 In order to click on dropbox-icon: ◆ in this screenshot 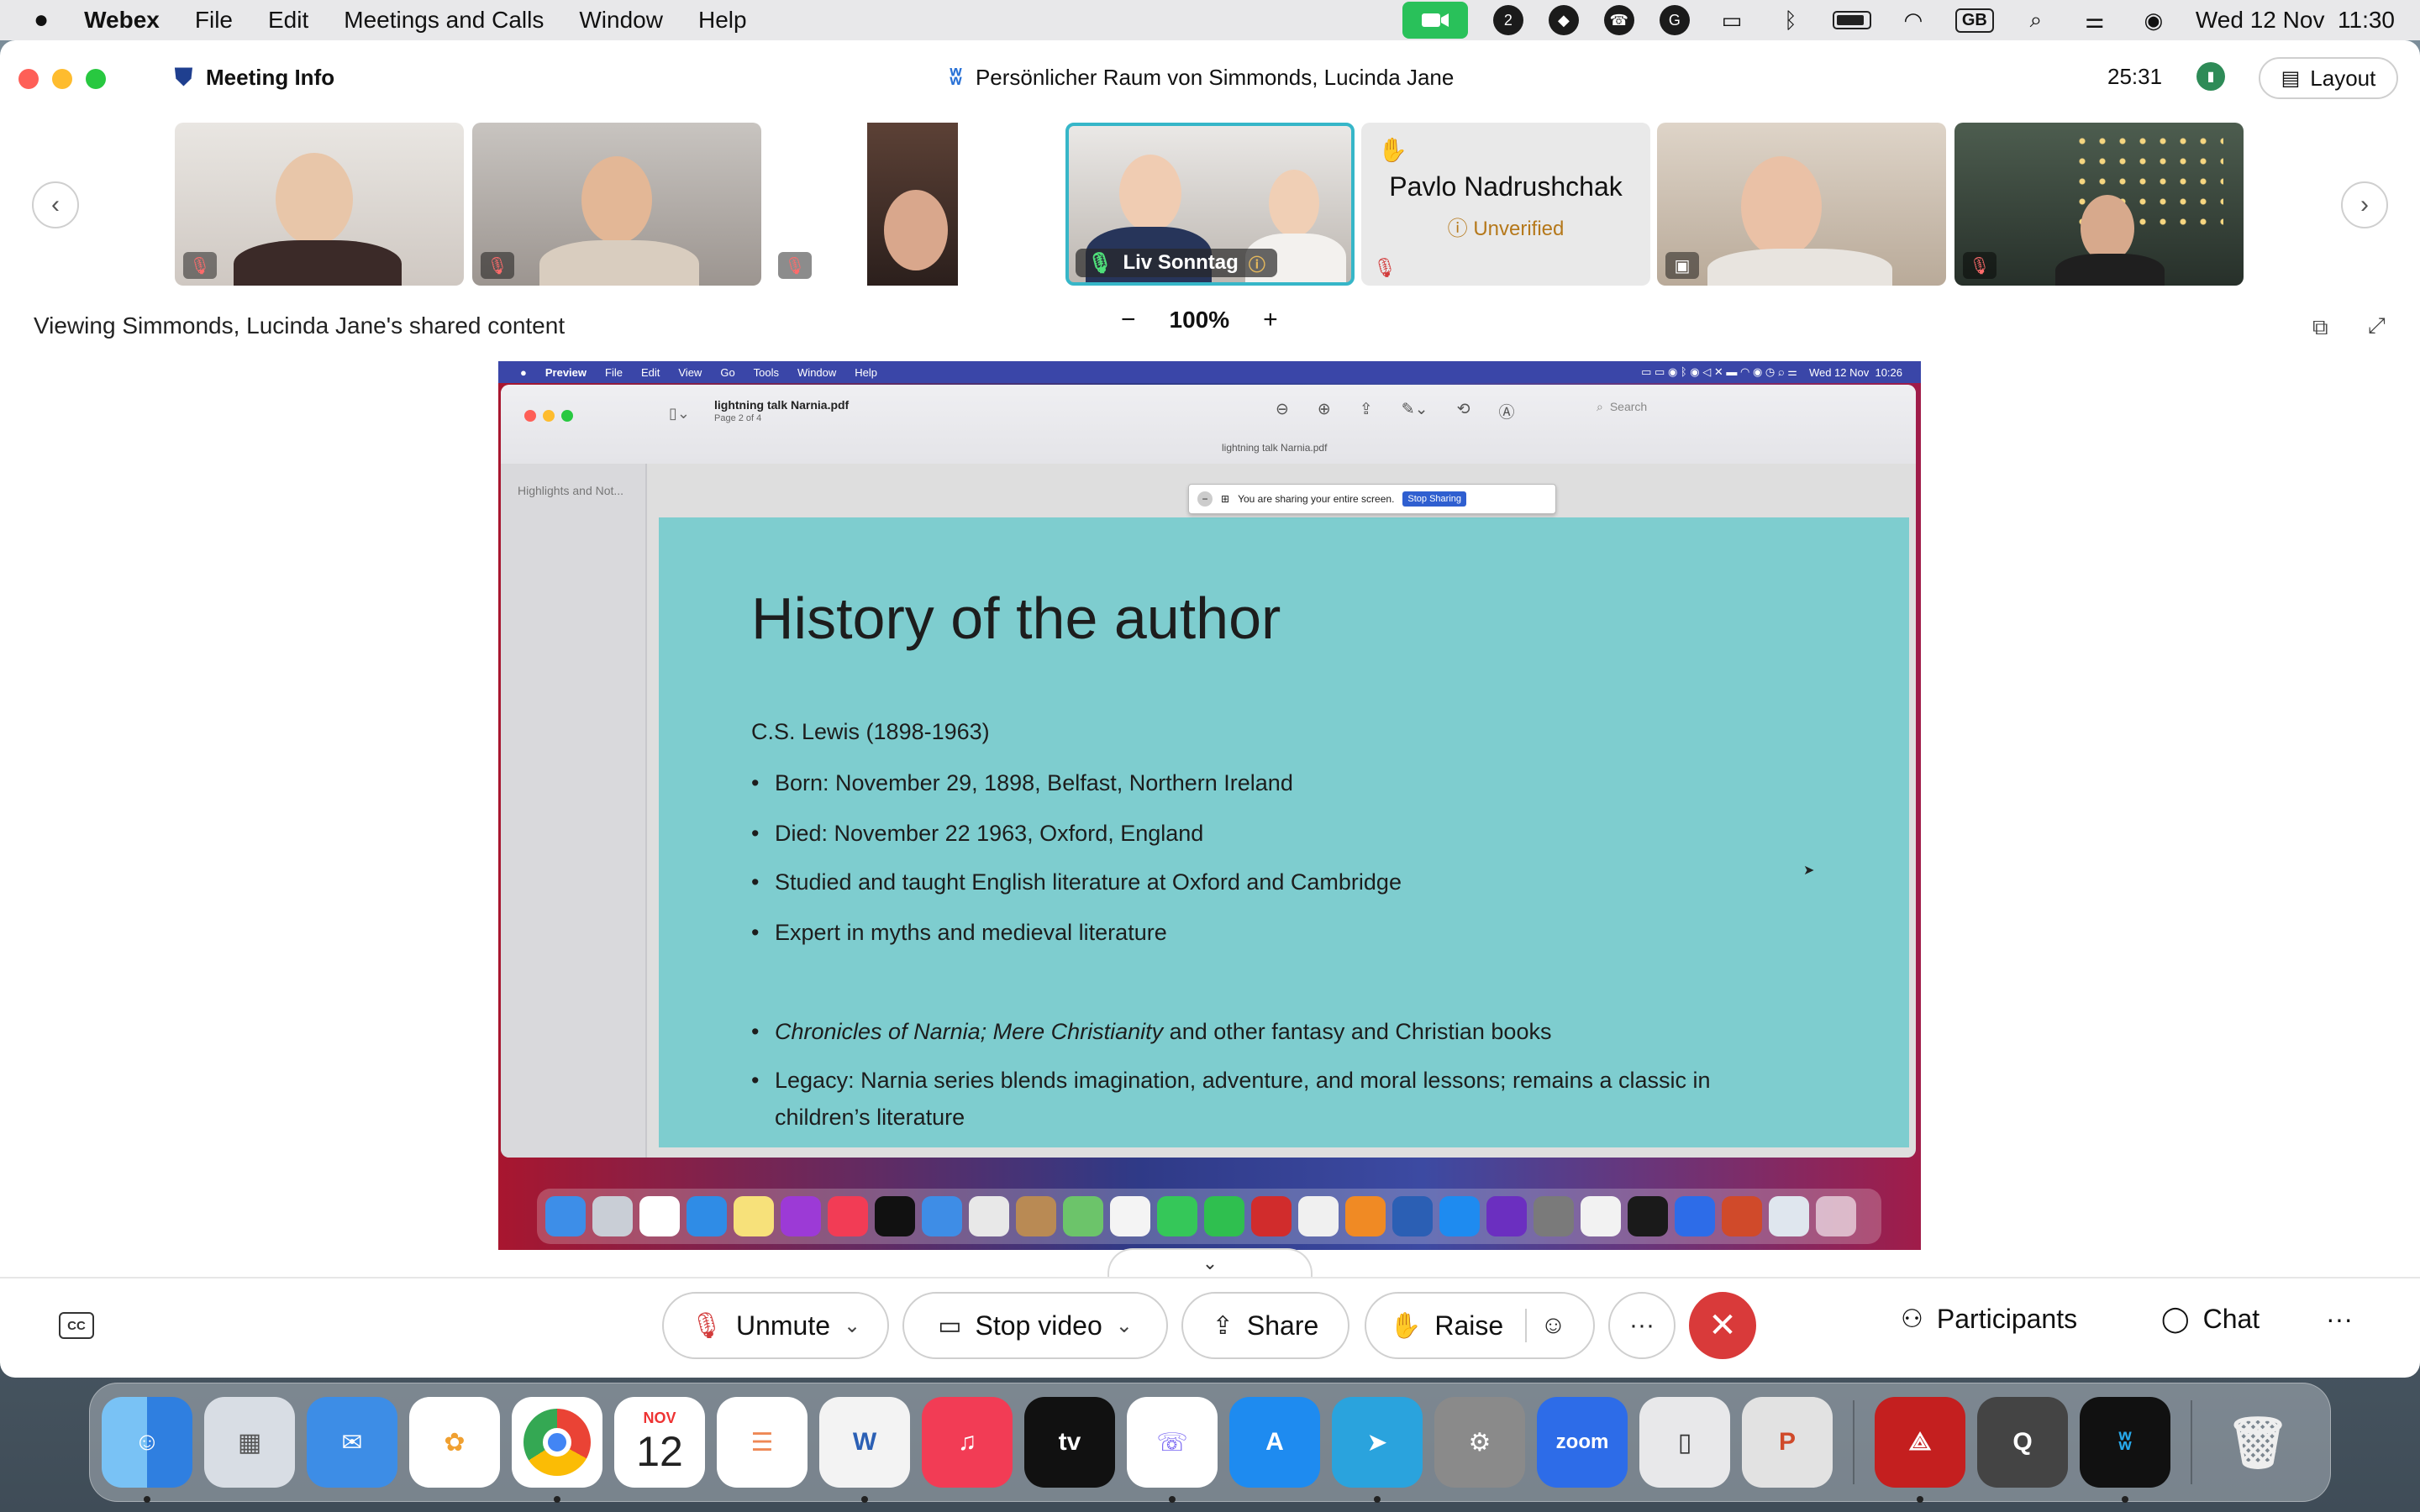, I will do `click(1563, 20)`.